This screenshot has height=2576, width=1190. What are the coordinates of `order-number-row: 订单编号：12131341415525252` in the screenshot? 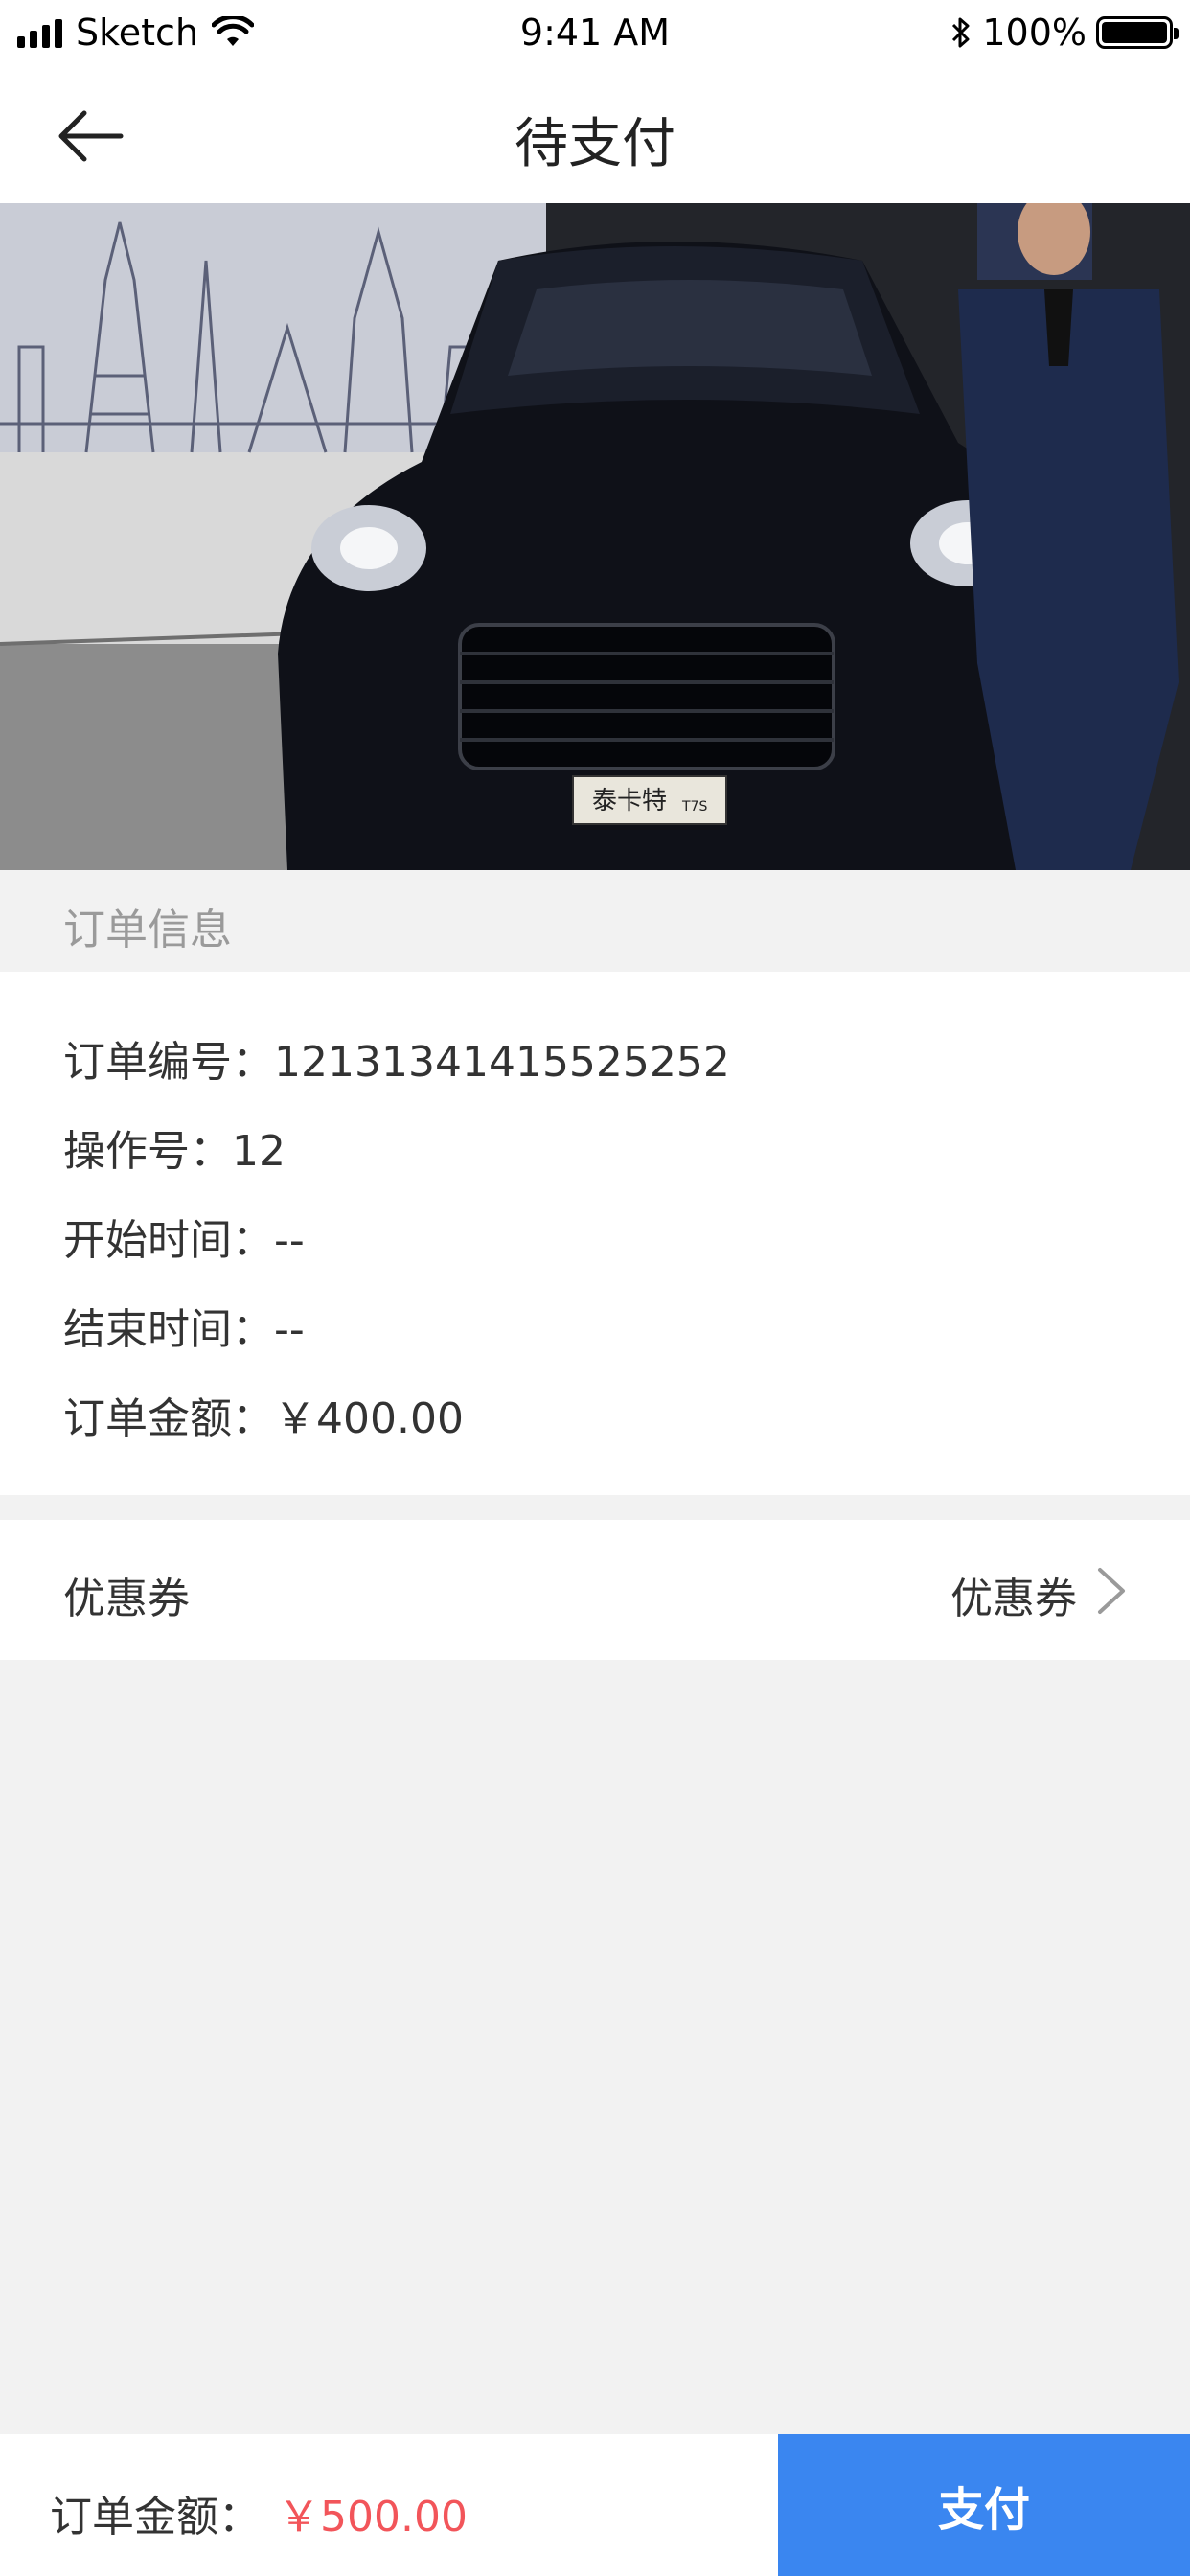 It's located at (397, 1058).